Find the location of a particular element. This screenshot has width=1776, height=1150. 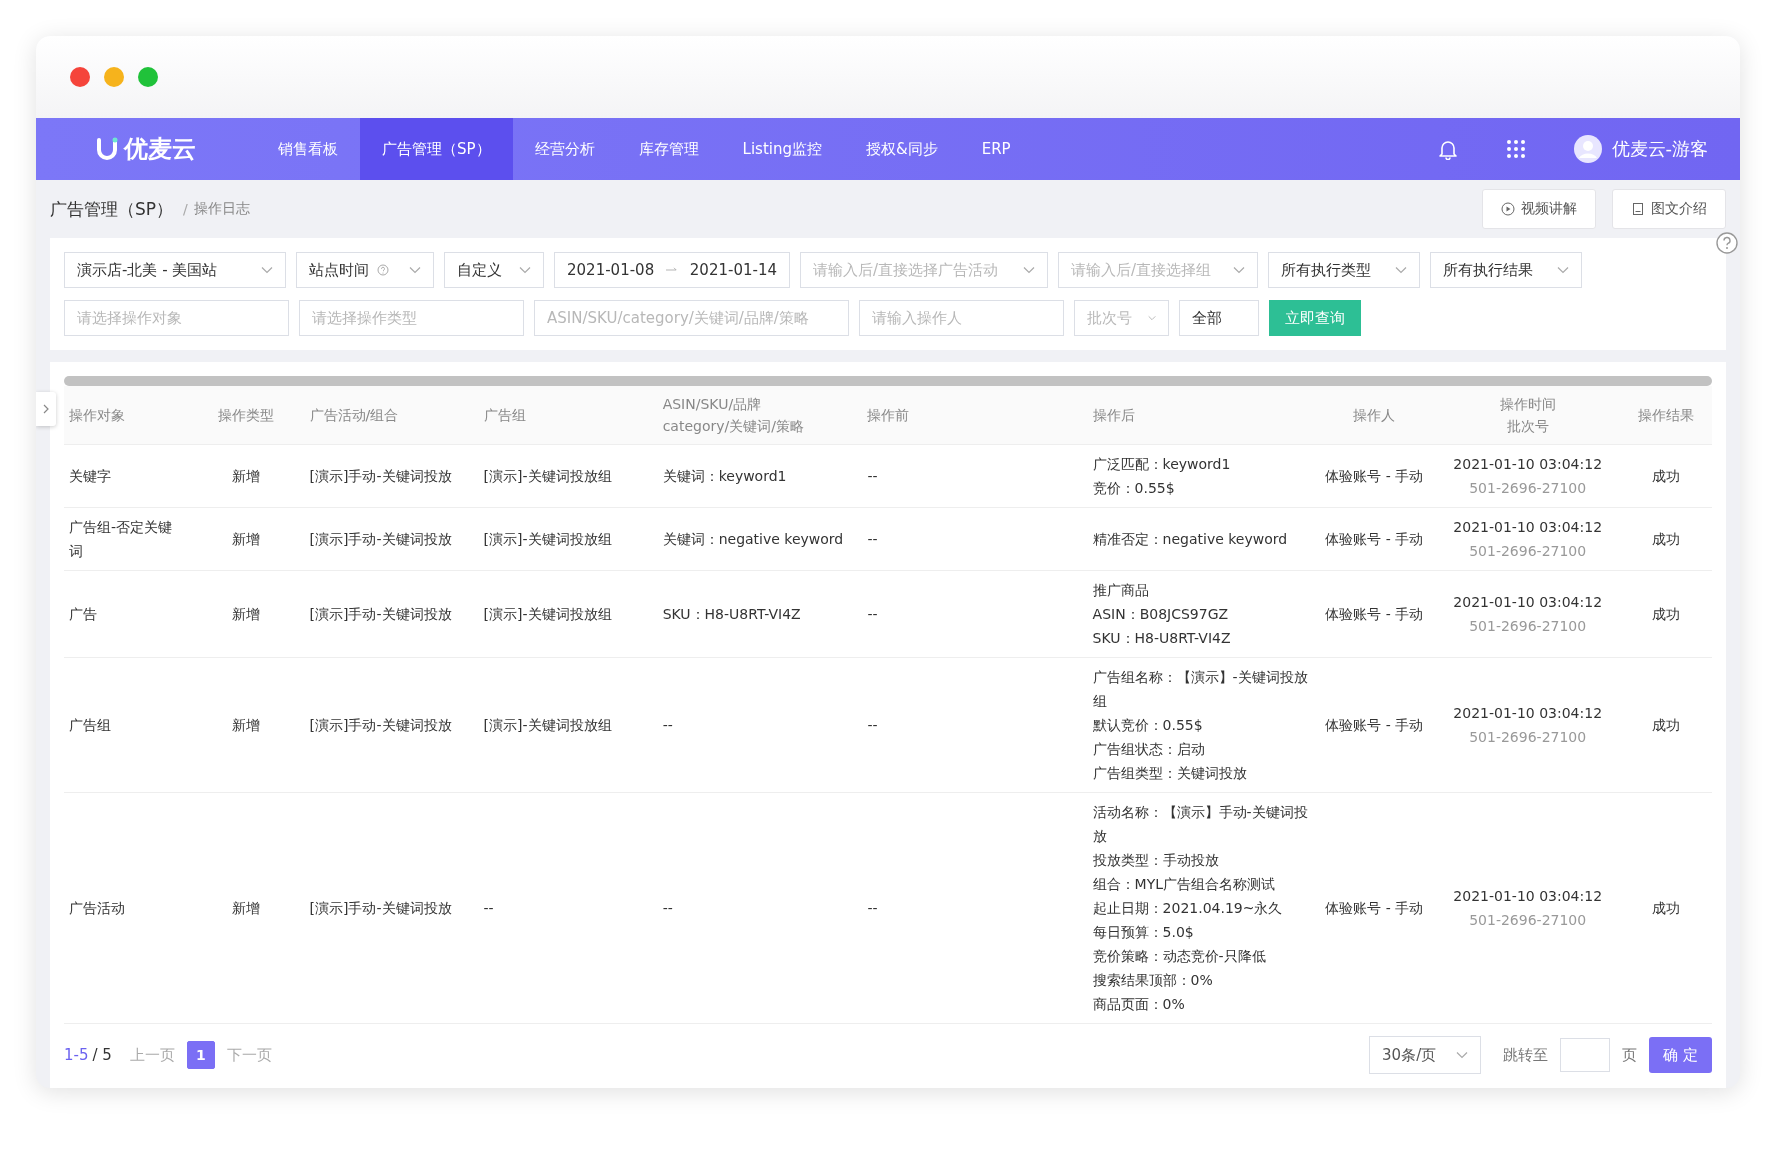

detail-line: 精准否定：negative keyword is located at coordinates (1190, 539).